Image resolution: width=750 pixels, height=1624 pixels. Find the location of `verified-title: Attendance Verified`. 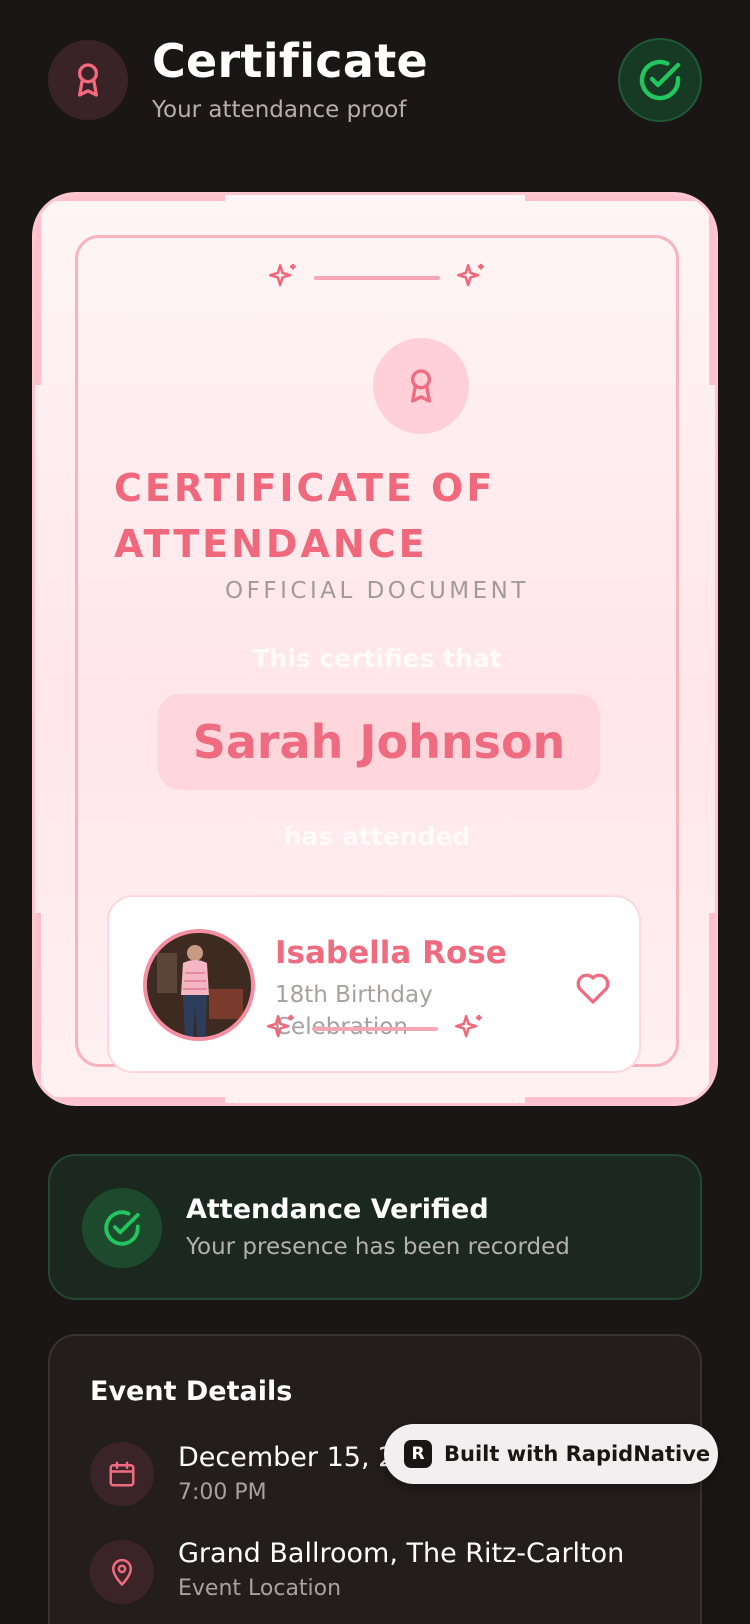

verified-title: Attendance Verified is located at coordinates (337, 1209).